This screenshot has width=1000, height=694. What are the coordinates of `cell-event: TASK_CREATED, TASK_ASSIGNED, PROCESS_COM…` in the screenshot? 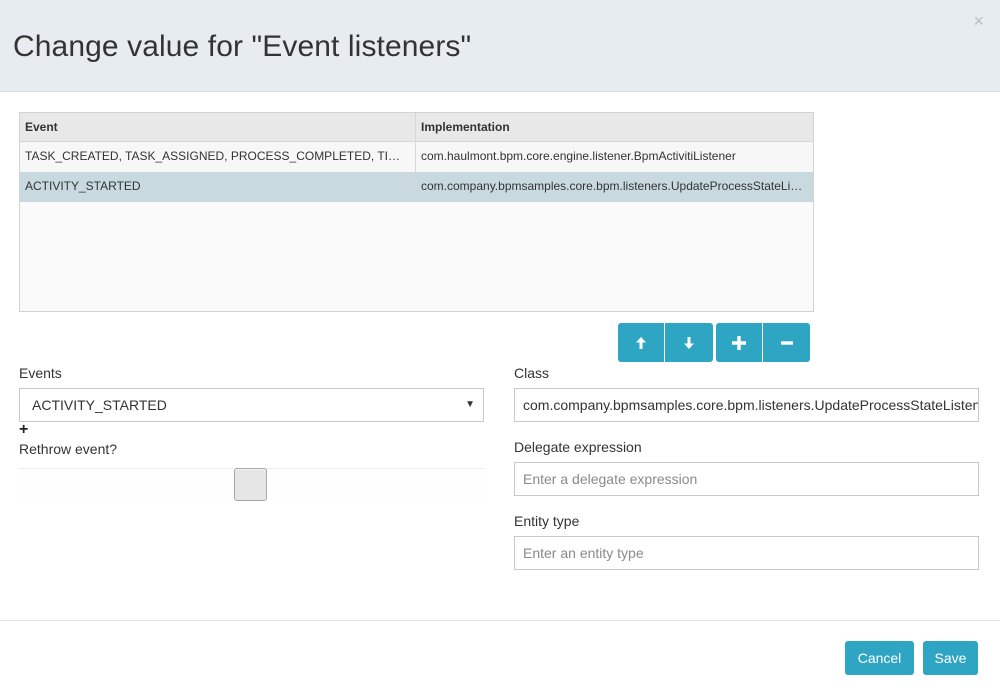 It's located at (218, 157).